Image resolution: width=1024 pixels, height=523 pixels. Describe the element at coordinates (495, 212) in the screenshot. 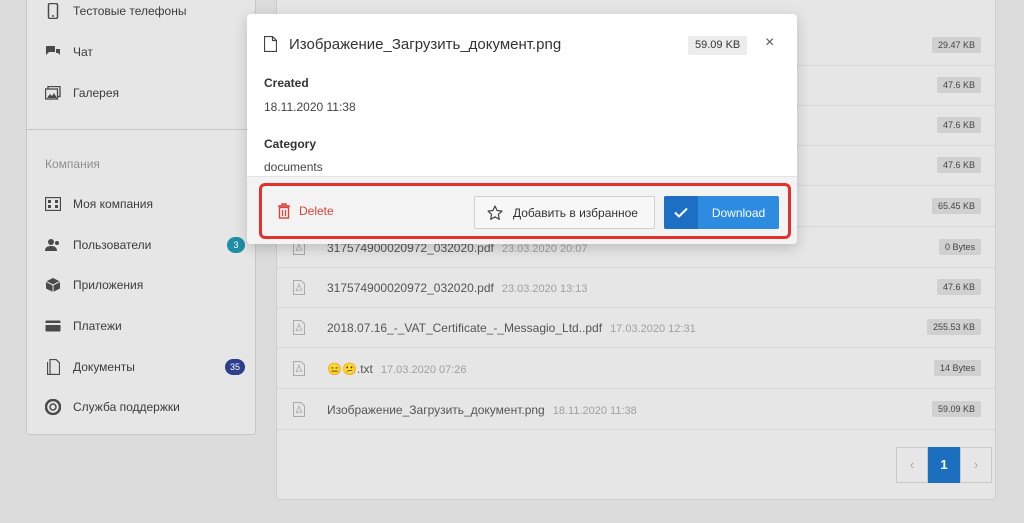

I see `star-icon` at that location.